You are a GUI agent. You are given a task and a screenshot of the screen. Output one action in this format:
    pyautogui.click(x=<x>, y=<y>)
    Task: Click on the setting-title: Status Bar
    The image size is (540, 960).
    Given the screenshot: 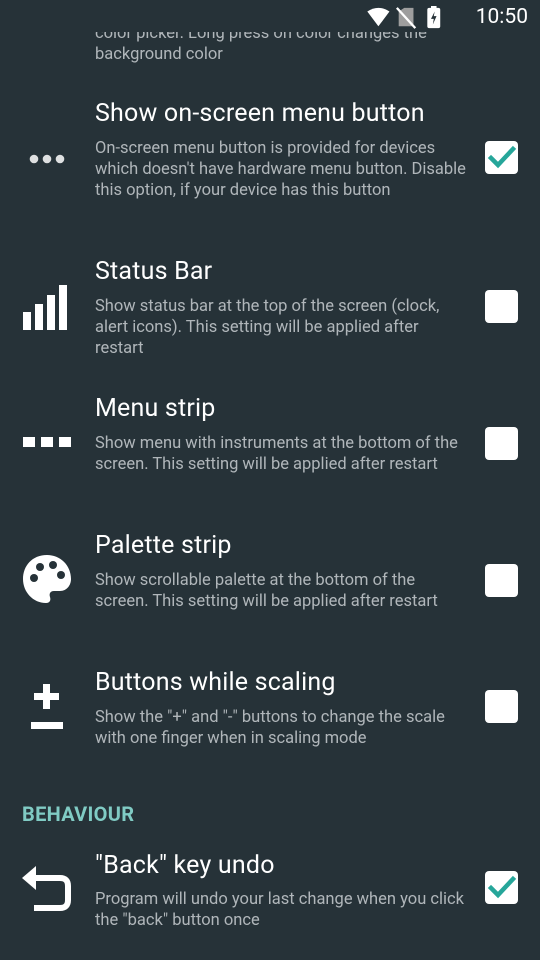 What is the action you would take?
    pyautogui.click(x=154, y=271)
    